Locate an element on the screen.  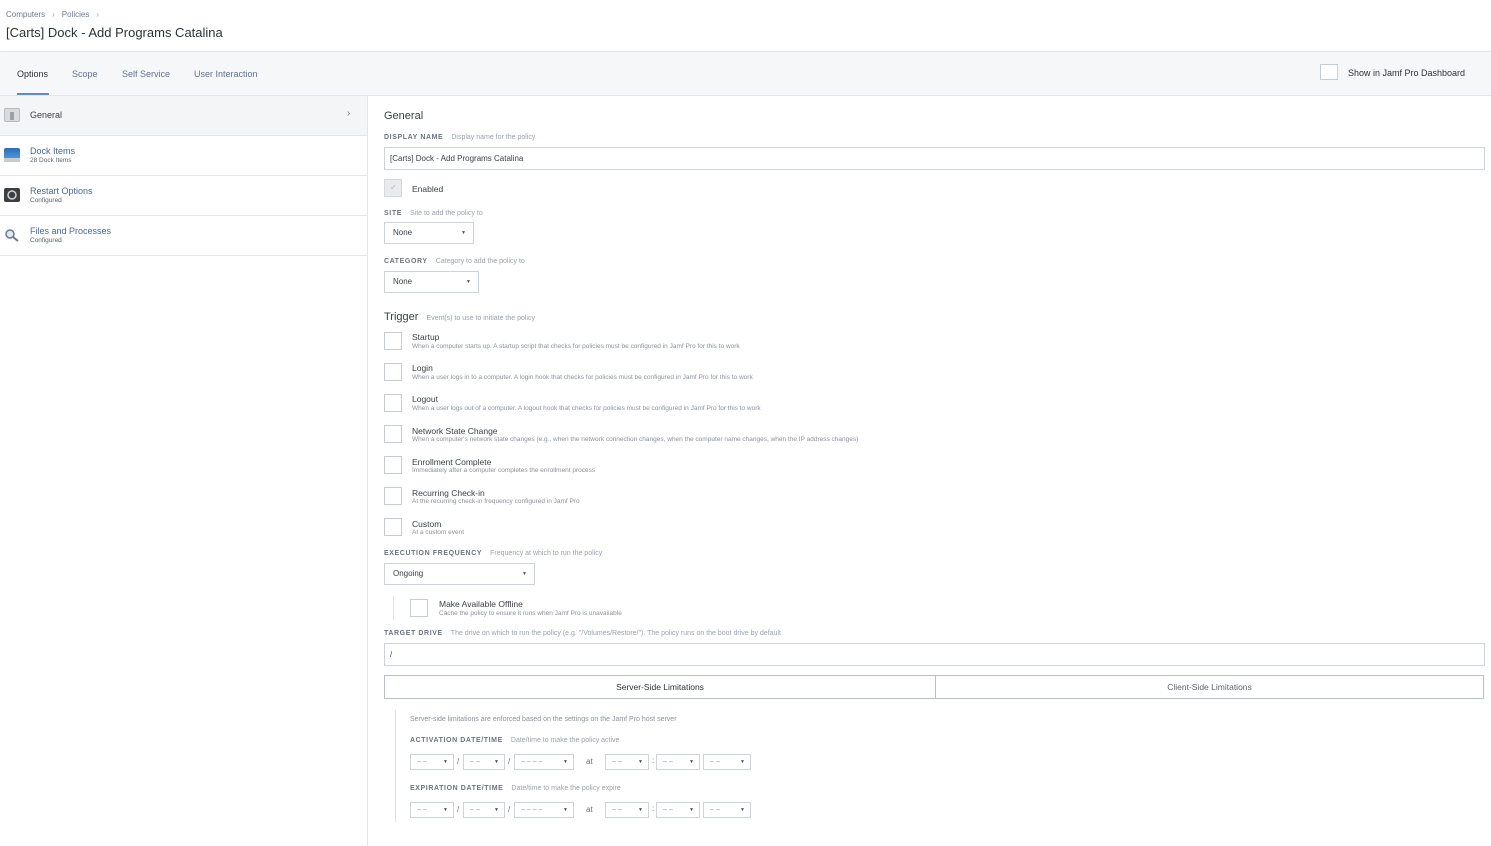
activation-hint: Date/time to make the policy active is located at coordinates (565, 740).